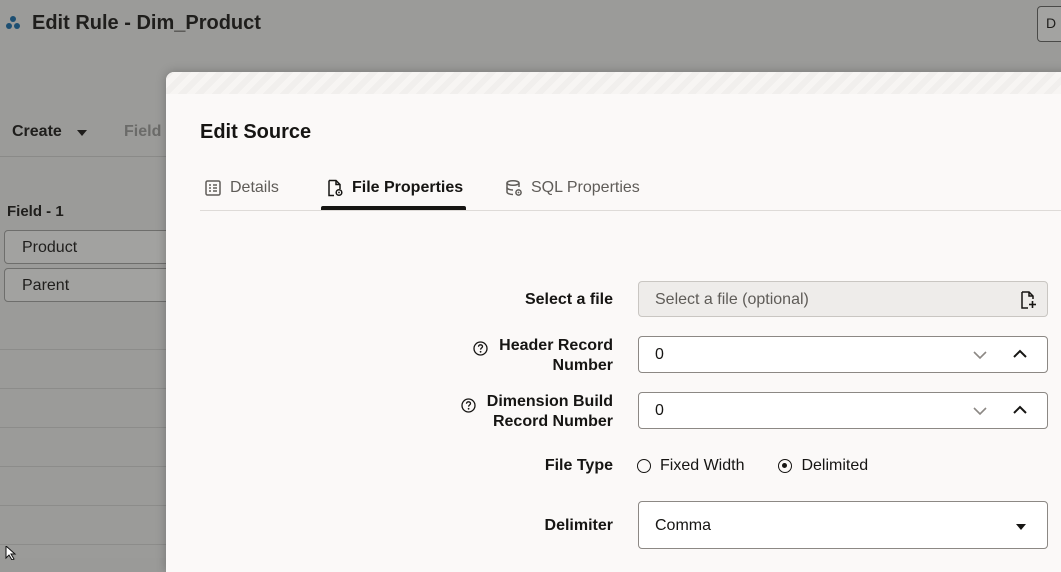 The width and height of the screenshot is (1061, 572). I want to click on header-record-number-value: 0, so click(659, 354).